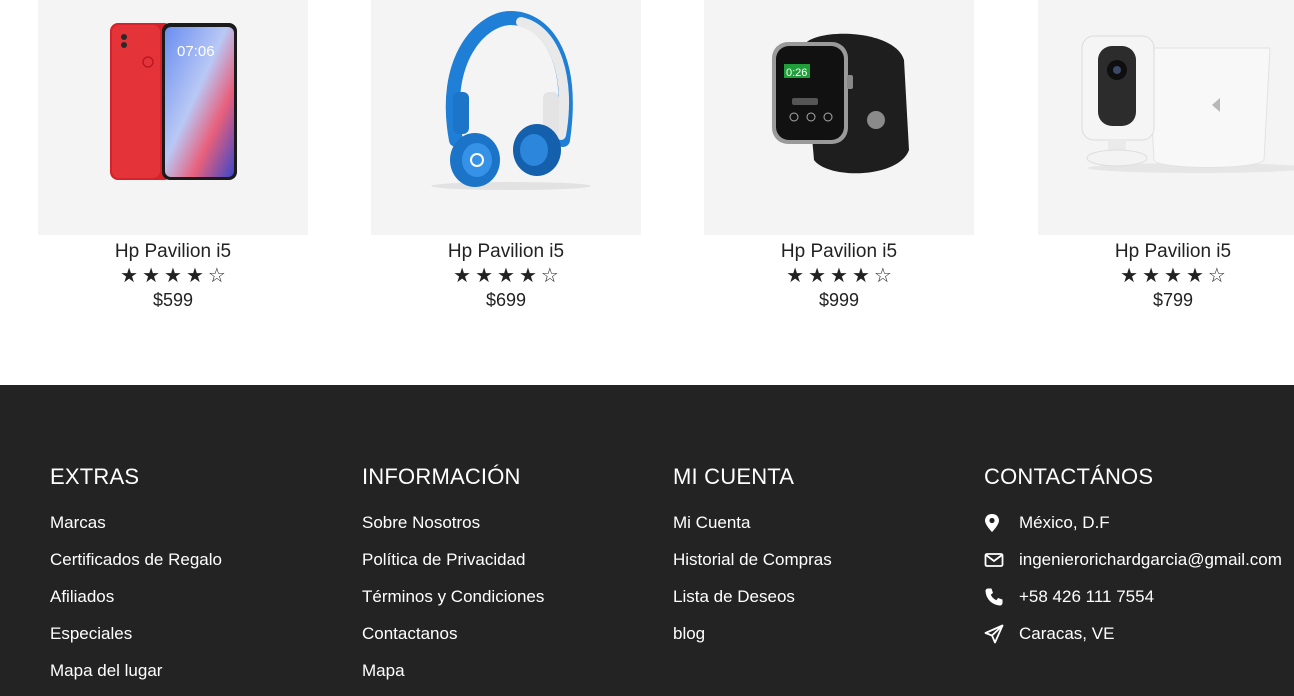 This screenshot has width=1294, height=696. Describe the element at coordinates (1173, 300) in the screenshot. I see `product-price: $799` at that location.